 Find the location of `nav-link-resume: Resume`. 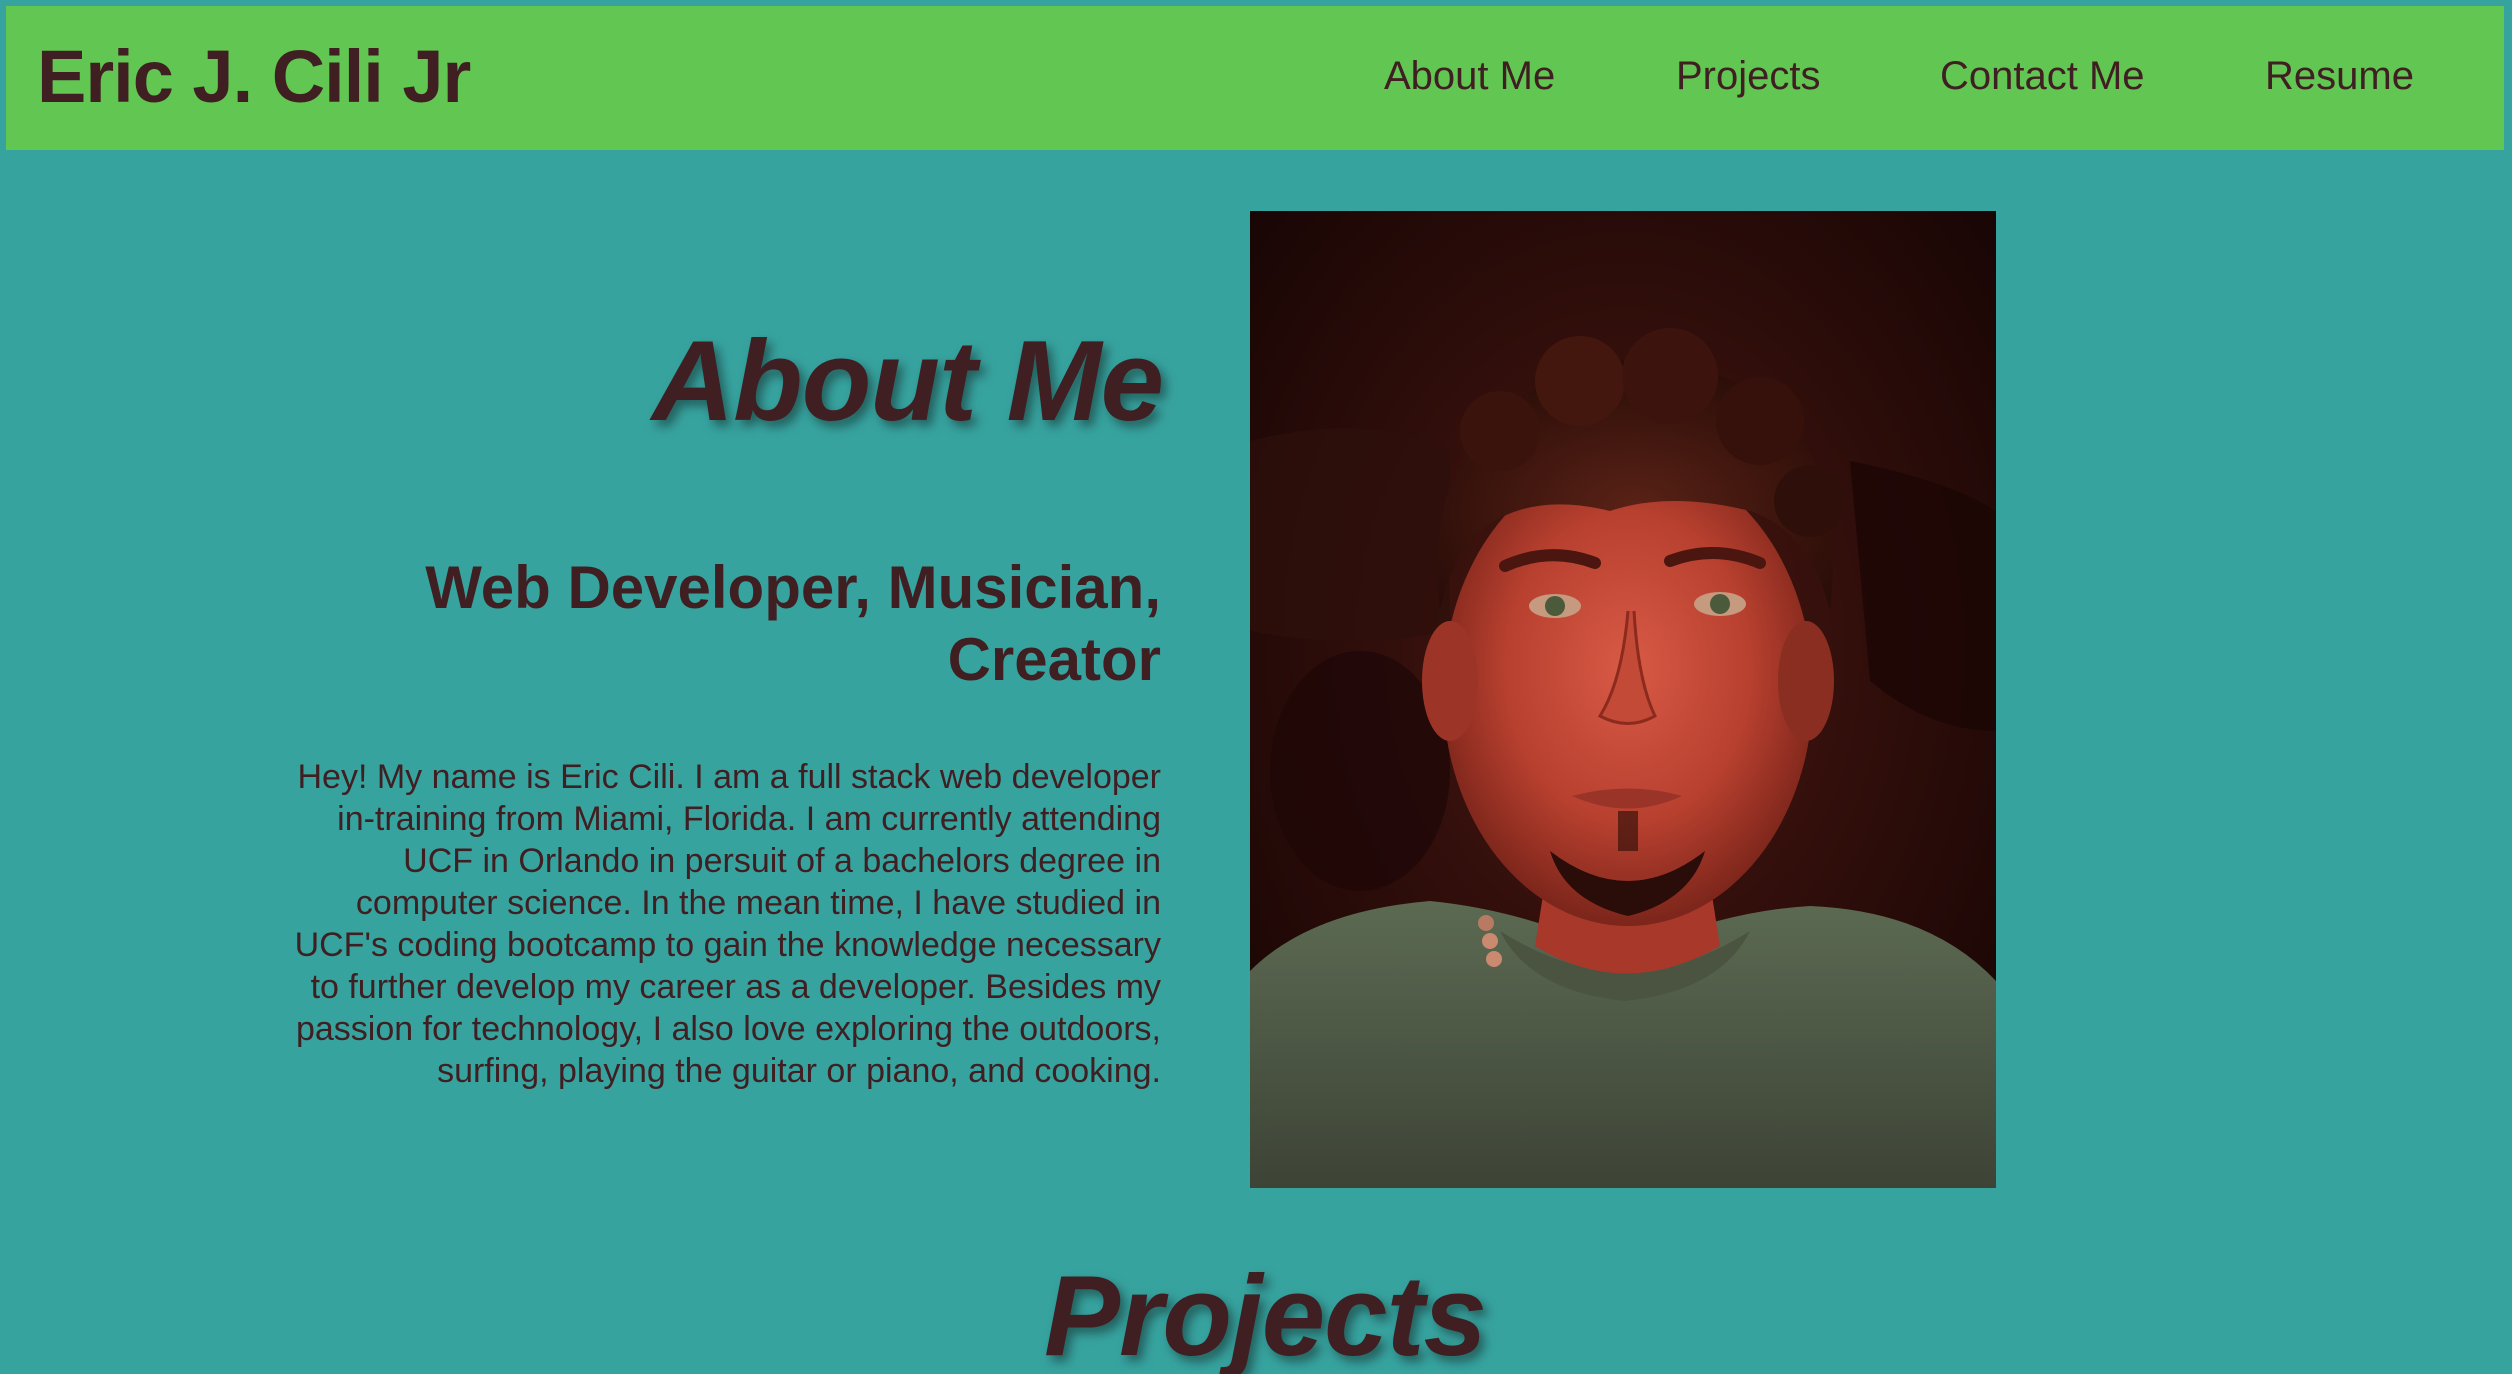

nav-link-resume: Resume is located at coordinates (2339, 76).